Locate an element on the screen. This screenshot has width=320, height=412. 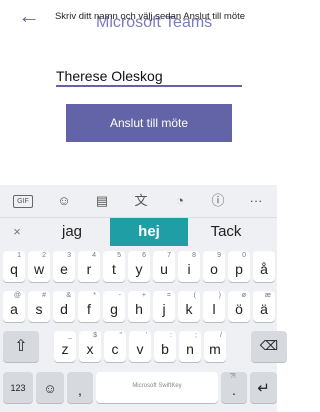
key-m: / m is located at coordinates (215, 346).